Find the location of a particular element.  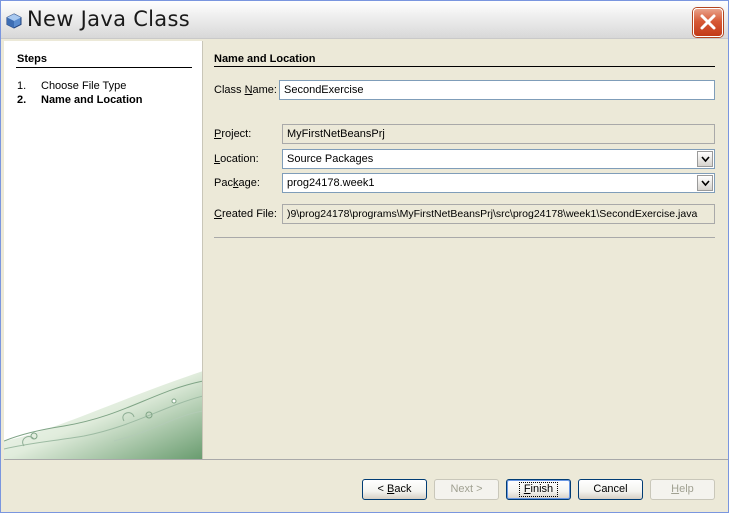

project-label: Project: is located at coordinates (233, 134).